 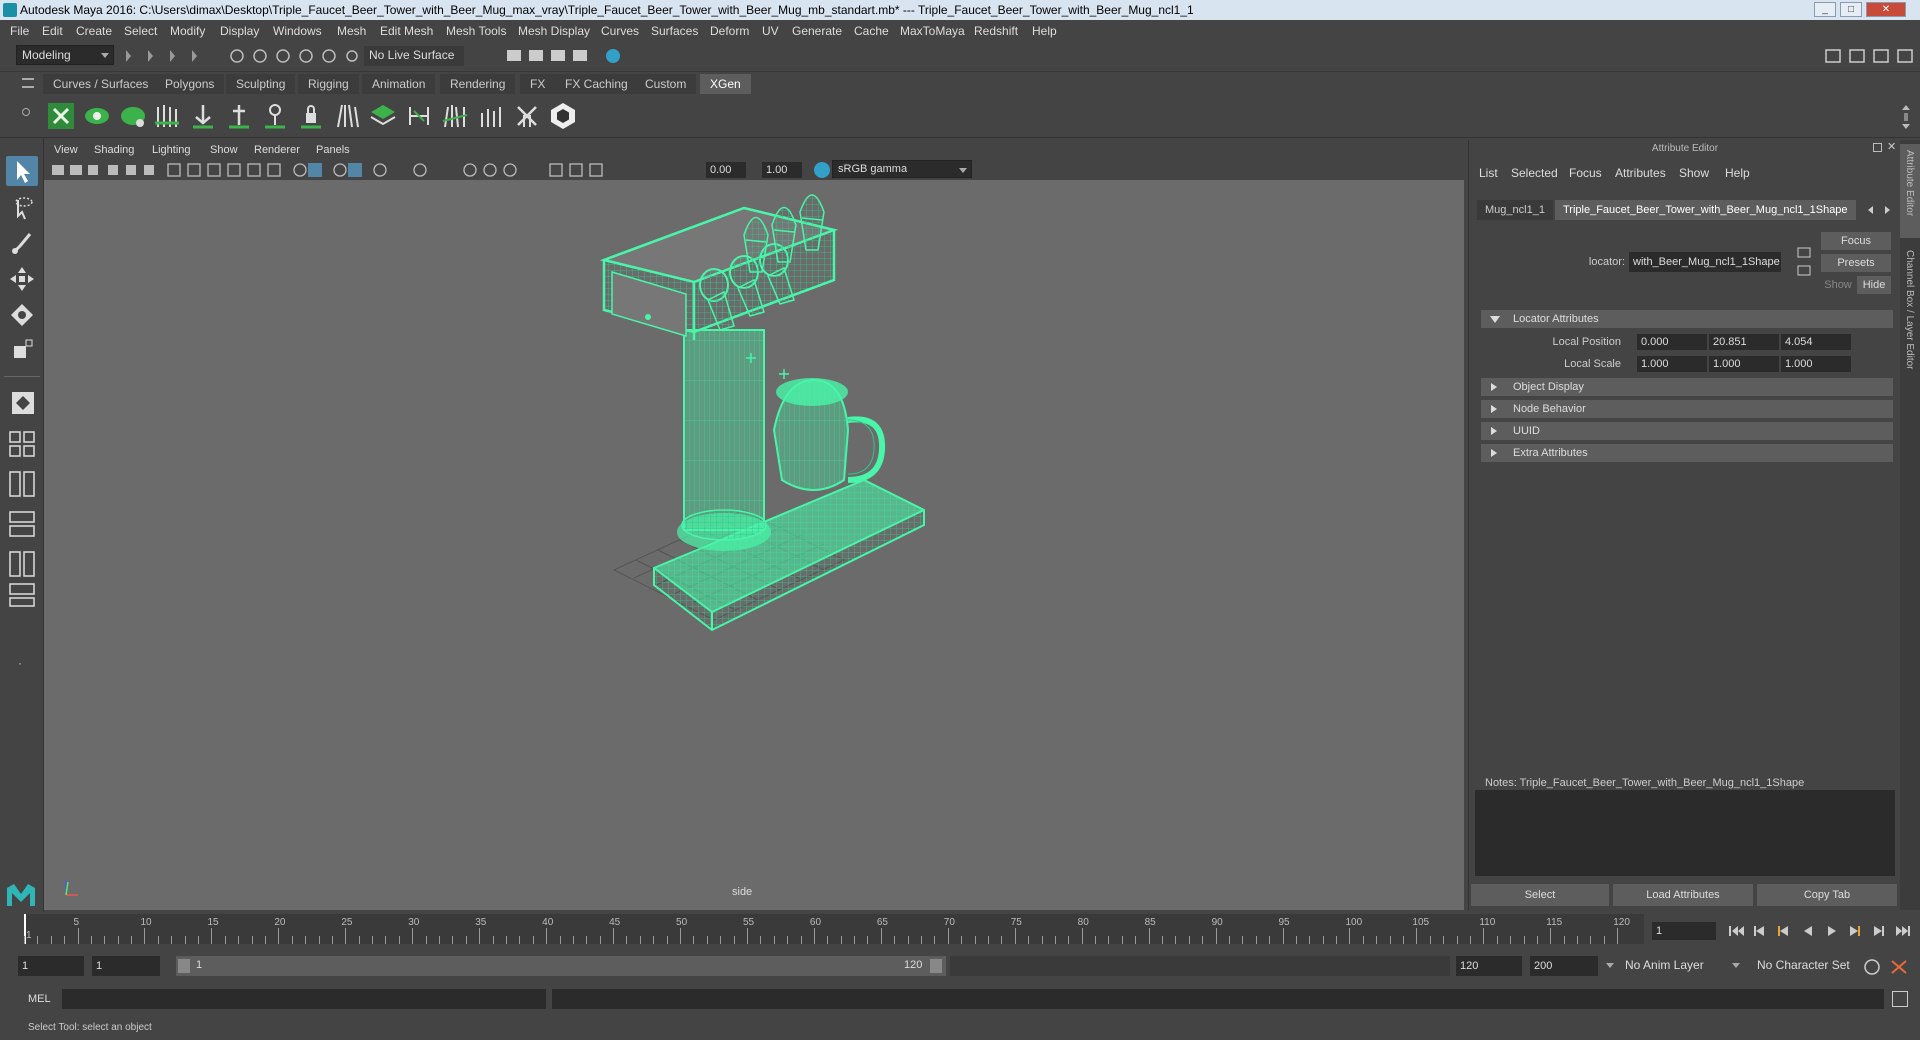 What do you see at coordinates (333, 150) in the screenshot?
I see `viewport-menu-panels: Panels` at bounding box center [333, 150].